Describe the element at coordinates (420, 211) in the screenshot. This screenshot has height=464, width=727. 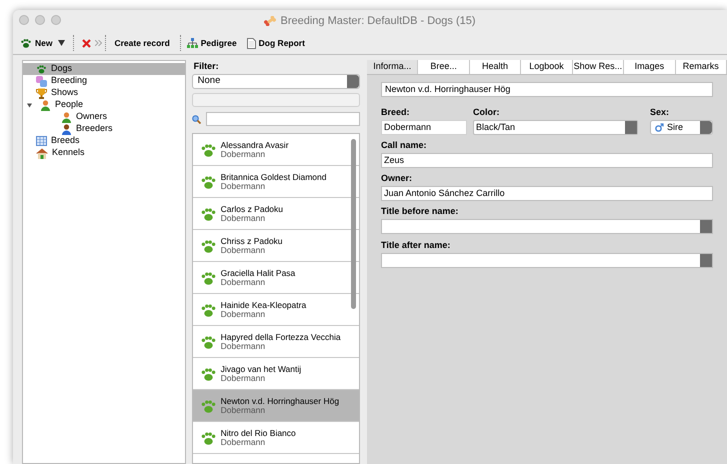
I see `title-before-label: Title before name:` at that location.